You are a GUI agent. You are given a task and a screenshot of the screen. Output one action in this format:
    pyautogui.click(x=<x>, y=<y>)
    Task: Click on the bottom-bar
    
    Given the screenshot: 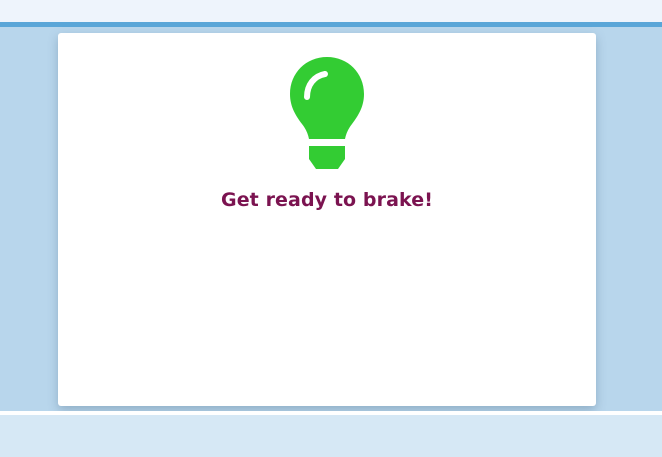 What is the action you would take?
    pyautogui.click(x=331, y=436)
    